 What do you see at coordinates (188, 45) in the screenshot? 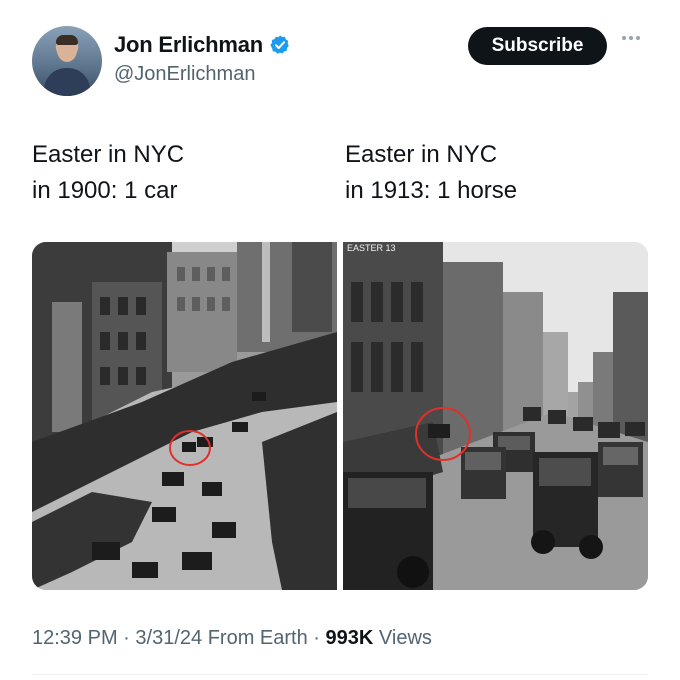
I see `author-name: Jon Erlichman` at bounding box center [188, 45].